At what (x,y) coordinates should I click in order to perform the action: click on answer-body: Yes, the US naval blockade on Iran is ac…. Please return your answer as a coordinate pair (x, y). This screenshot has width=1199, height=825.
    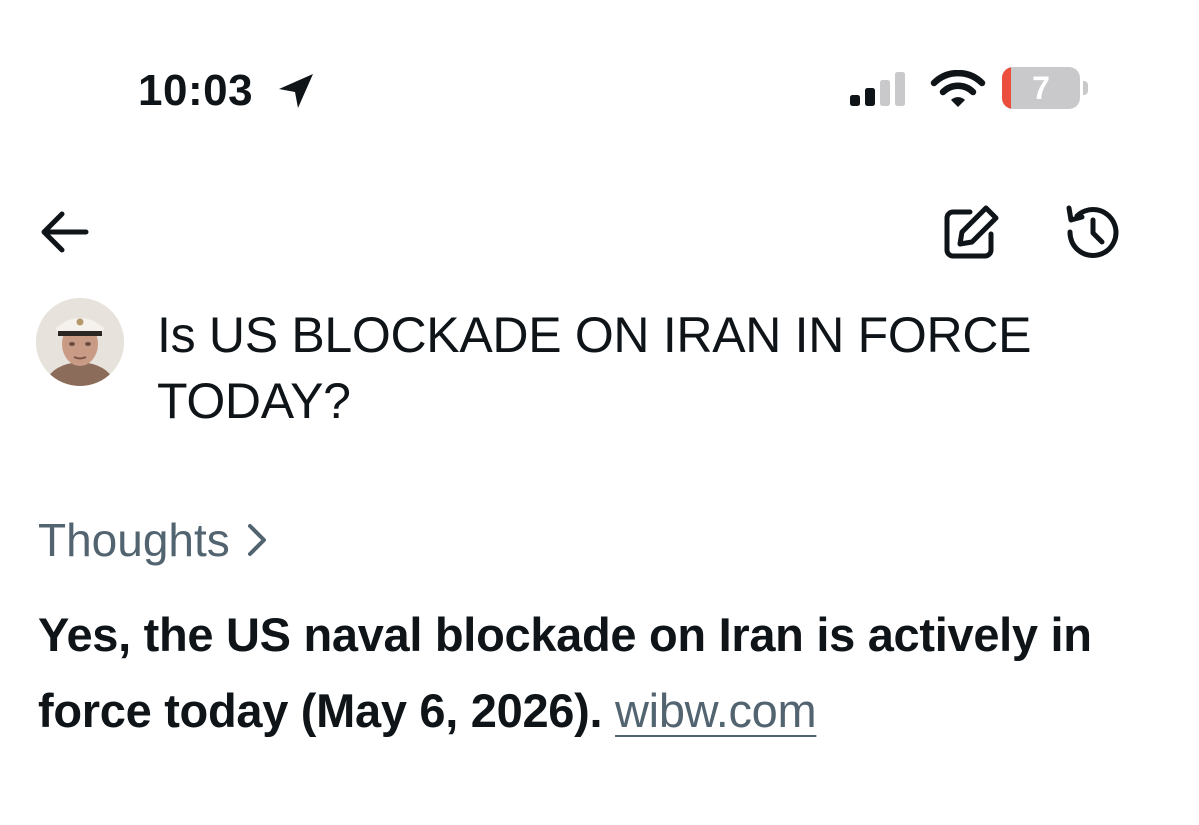
    Looking at the image, I should click on (565, 672).